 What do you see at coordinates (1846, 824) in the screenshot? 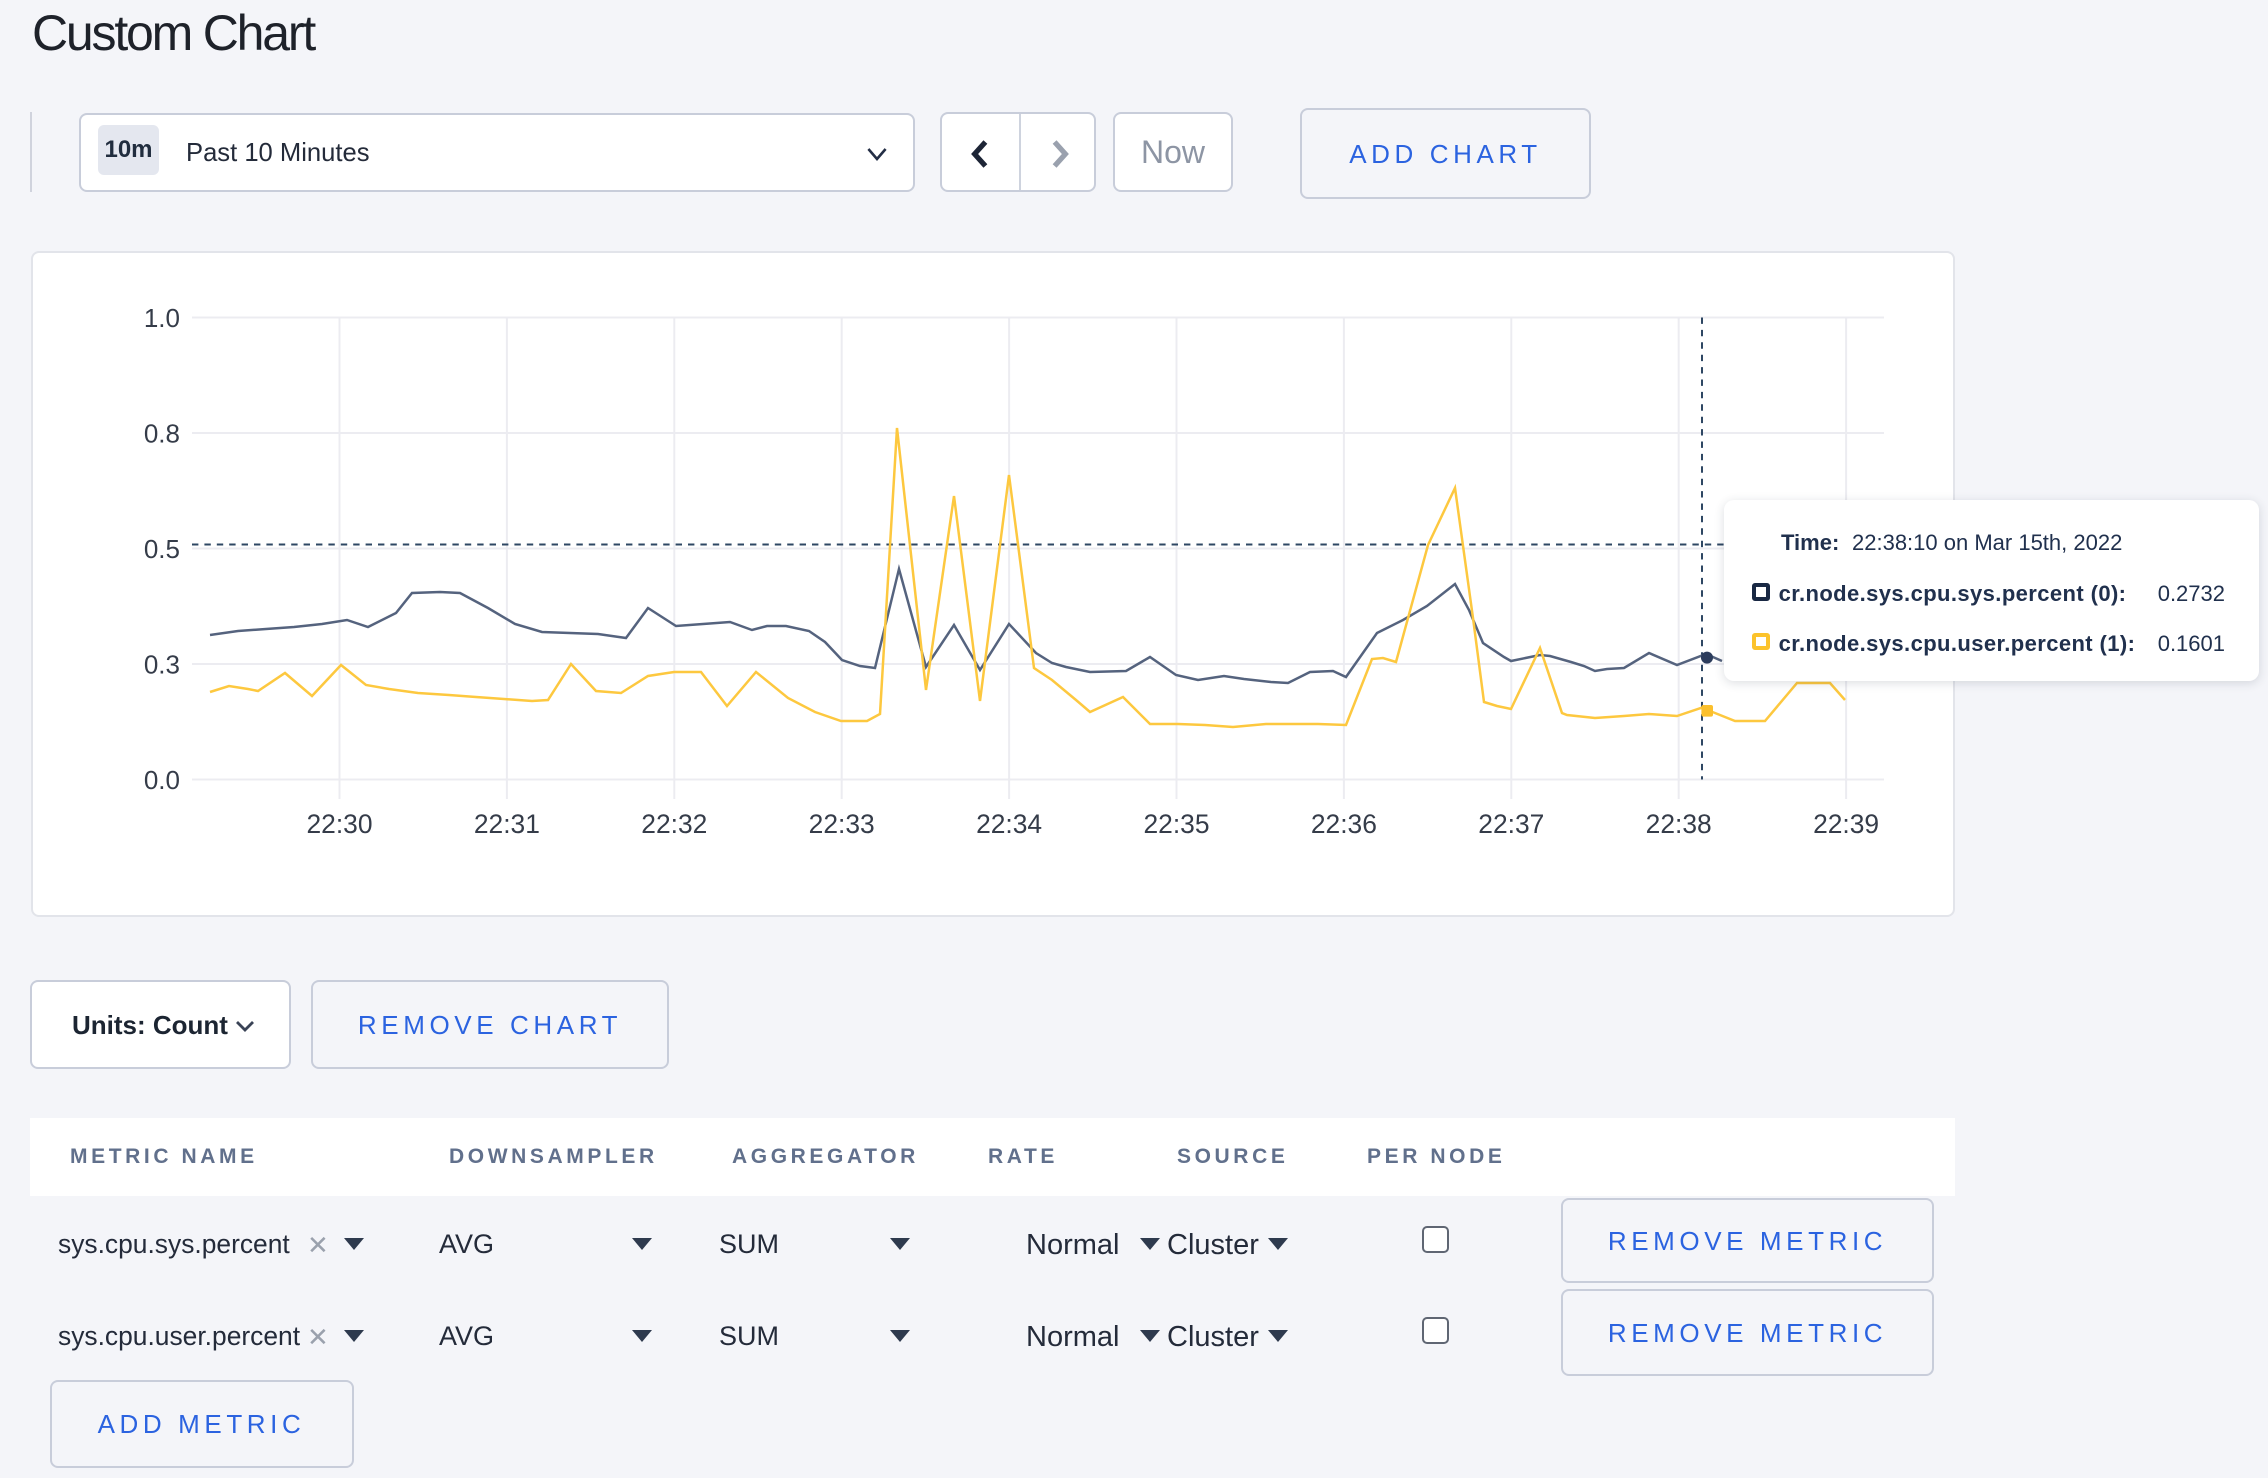
I see `svg-text: 22:39` at bounding box center [1846, 824].